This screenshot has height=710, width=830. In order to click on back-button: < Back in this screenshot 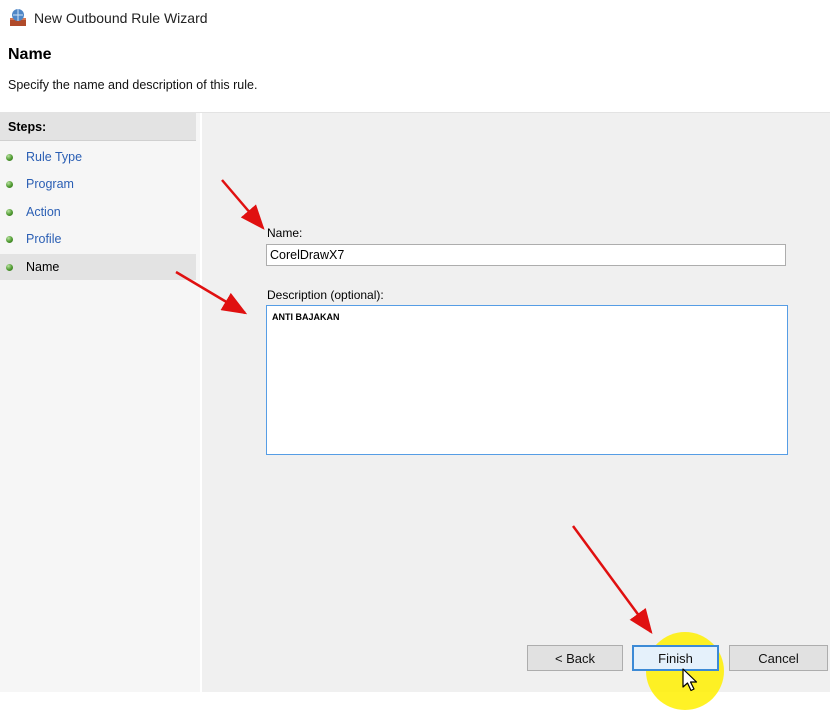, I will do `click(575, 658)`.